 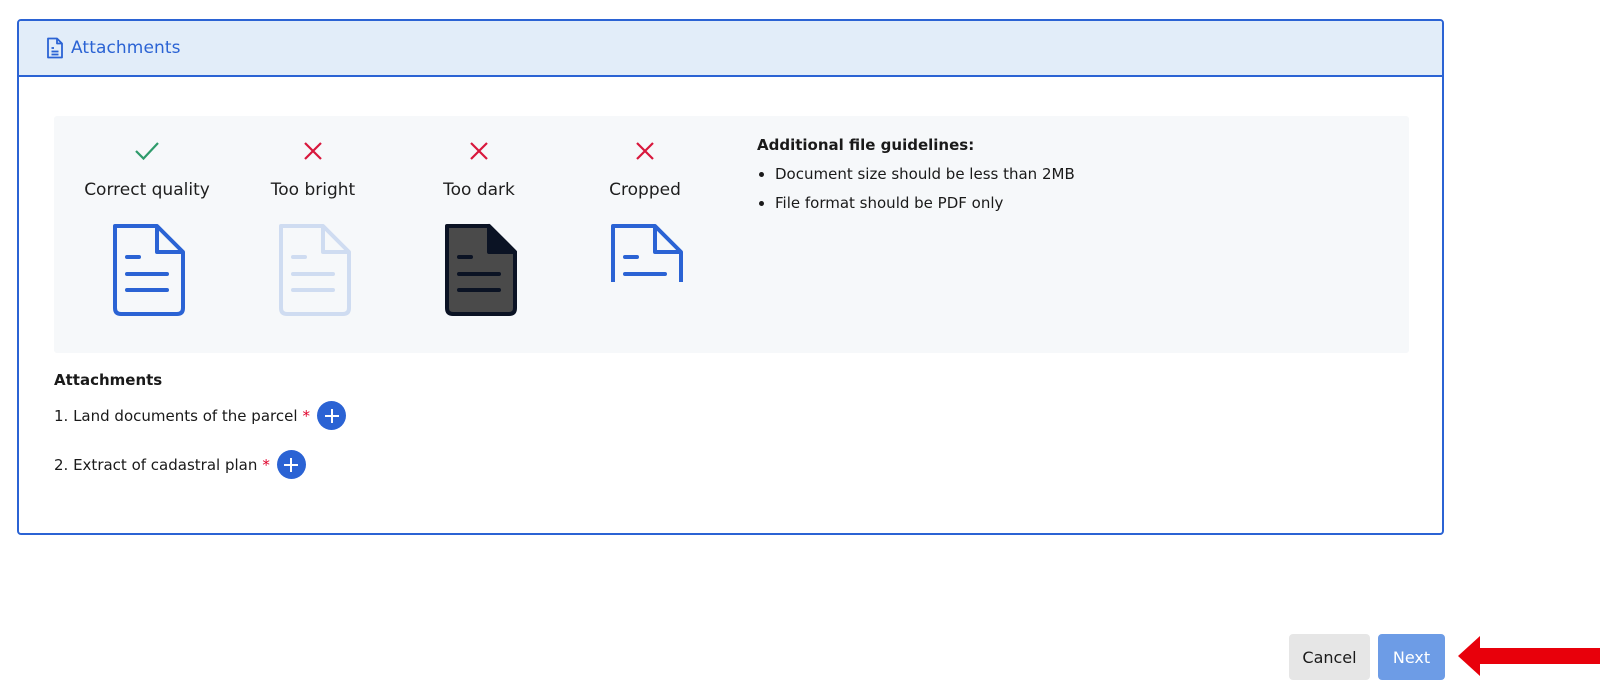 I want to click on guideline-item: Document size should be less than 2MB, so click(x=925, y=174).